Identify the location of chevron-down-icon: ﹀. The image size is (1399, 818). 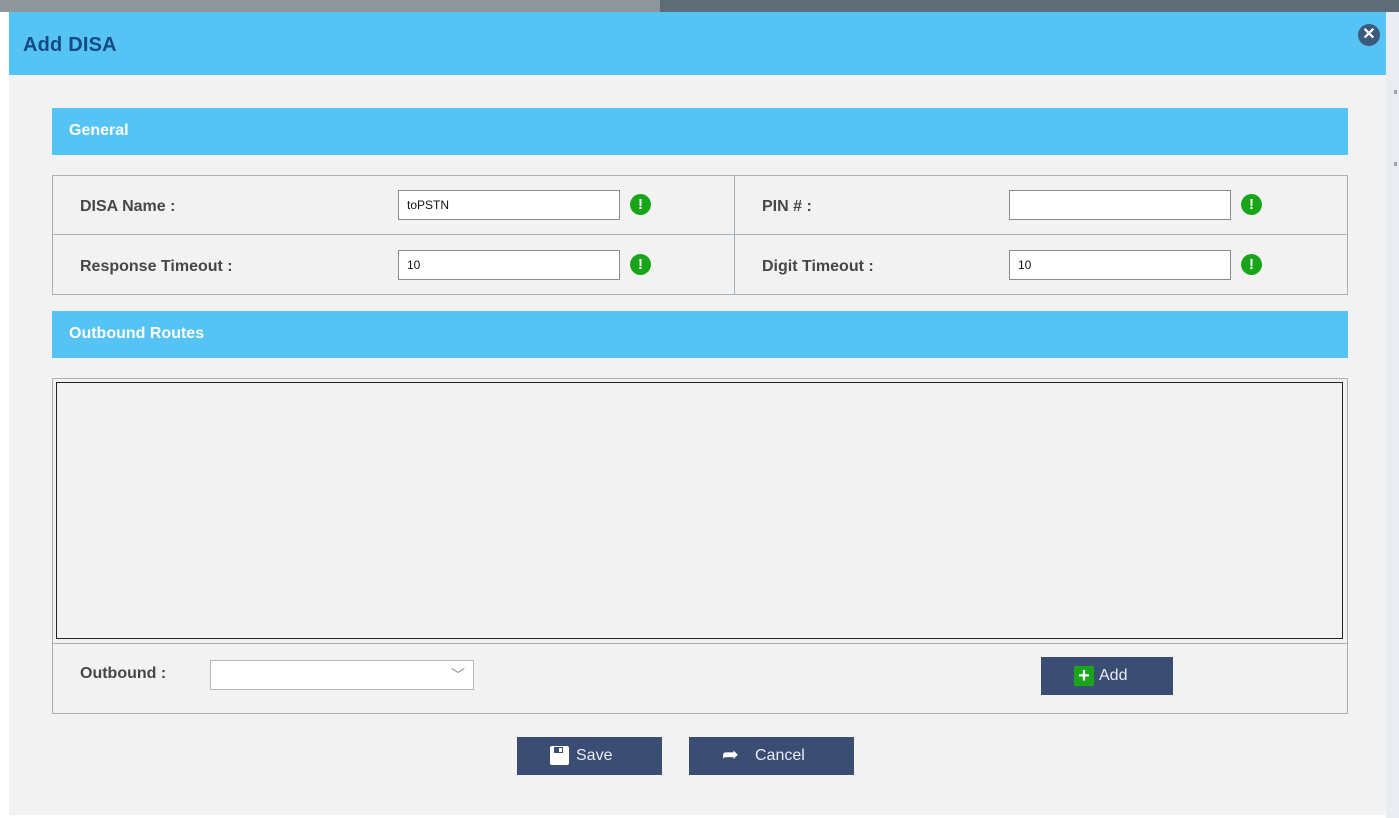
(458, 675).